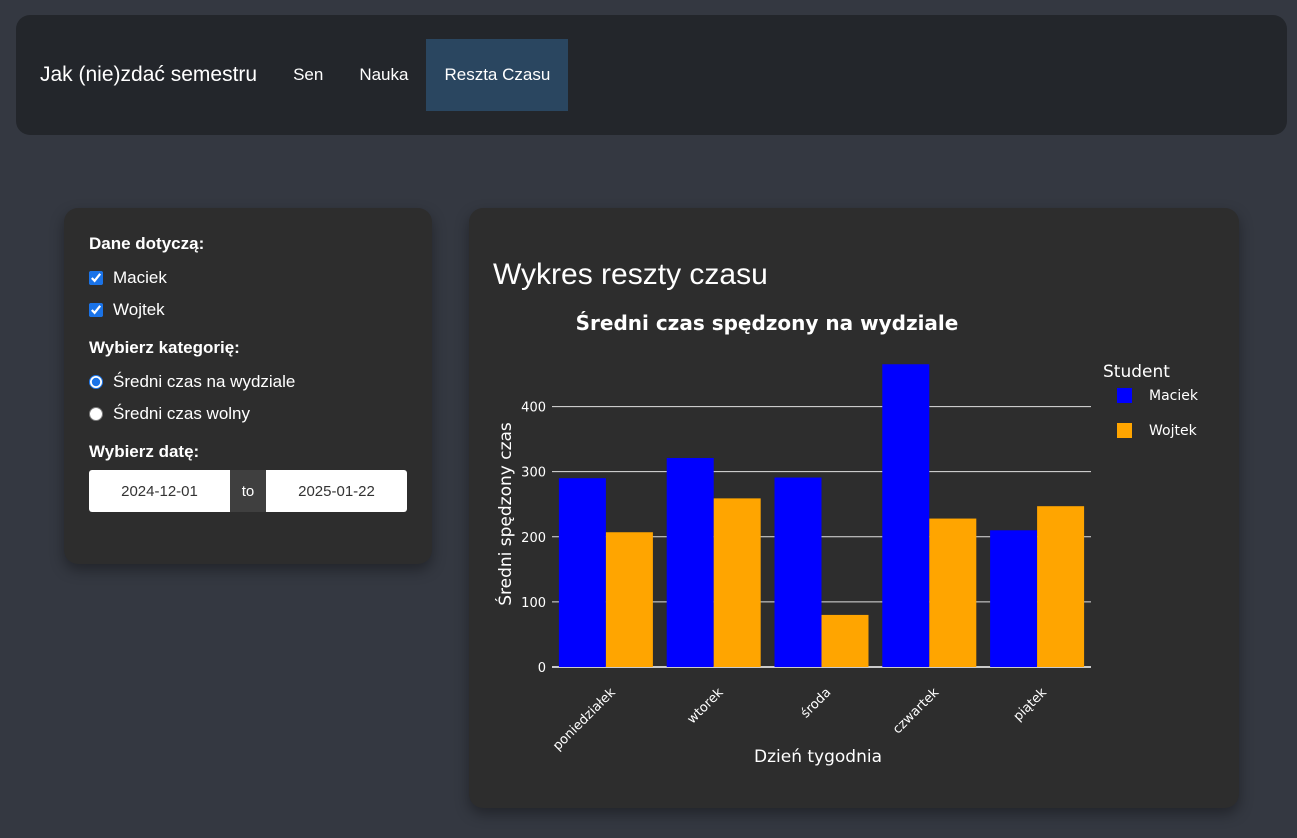 Image resolution: width=1297 pixels, height=838 pixels. What do you see at coordinates (248, 278) in the screenshot?
I see `student-option-maciek: Maciek` at bounding box center [248, 278].